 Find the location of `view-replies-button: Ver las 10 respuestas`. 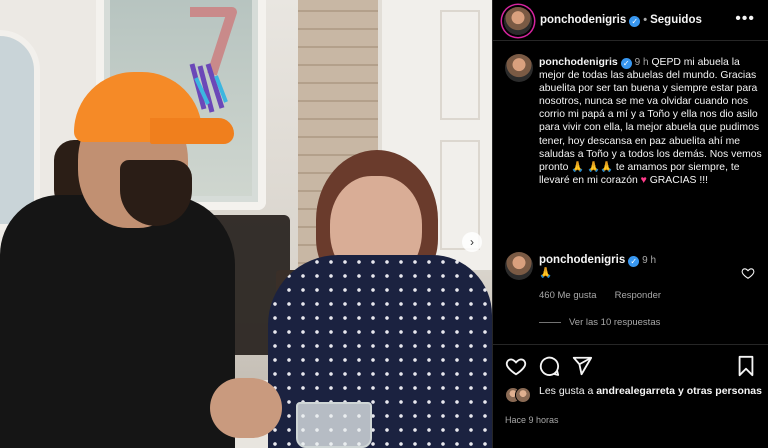

view-replies-button: Ver las 10 respuestas is located at coordinates (599, 322).